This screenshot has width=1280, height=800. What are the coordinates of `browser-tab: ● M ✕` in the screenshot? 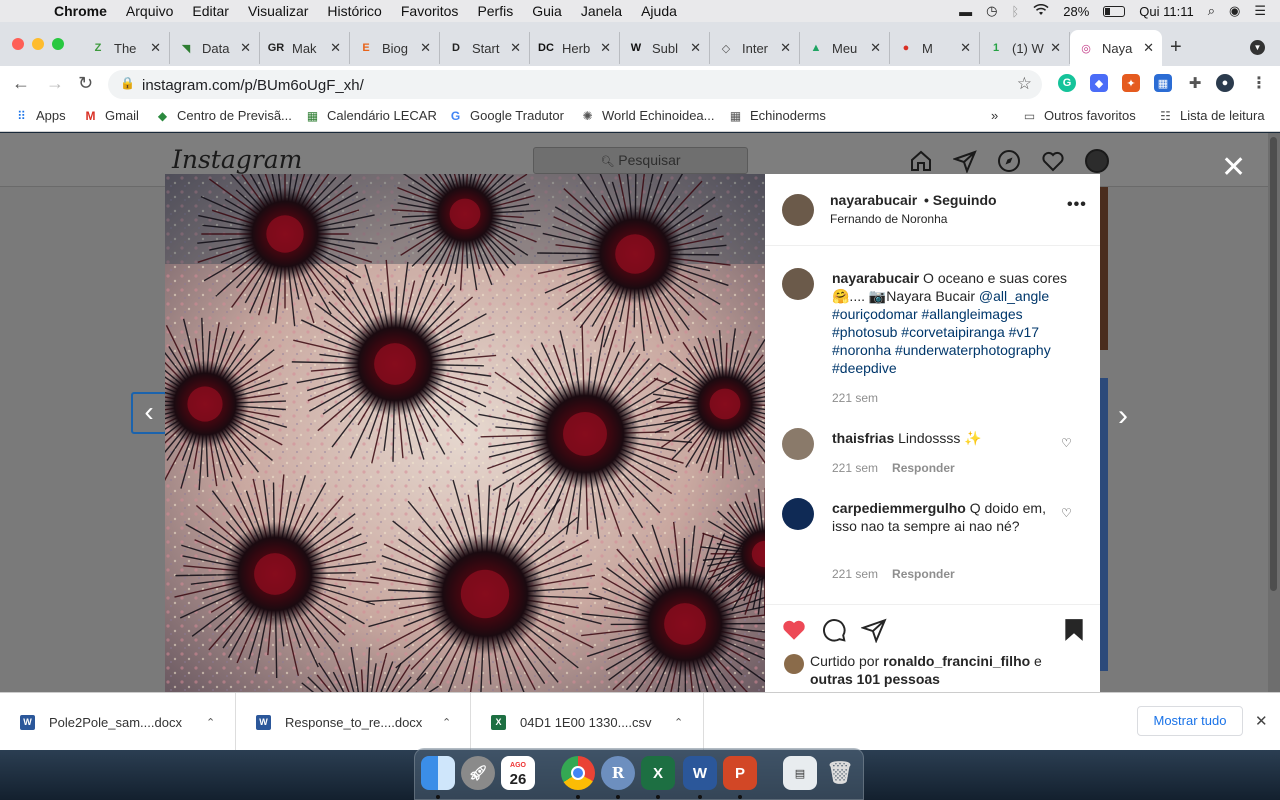 It's located at (935, 48).